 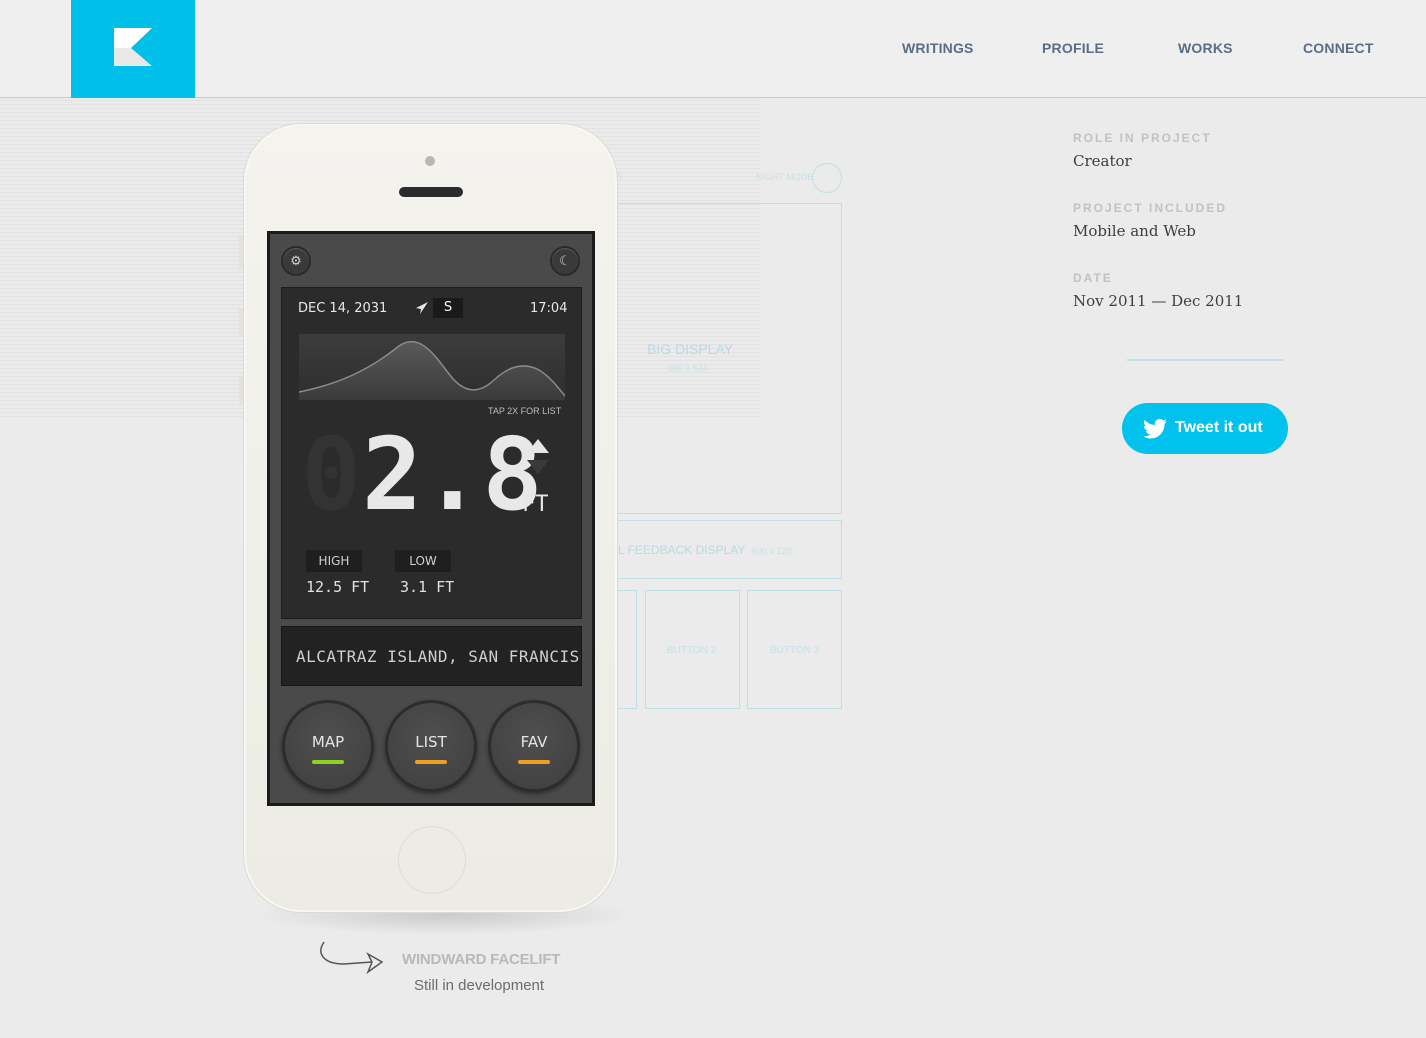 I want to click on wireframe-big-display, so click(x=721, y=358).